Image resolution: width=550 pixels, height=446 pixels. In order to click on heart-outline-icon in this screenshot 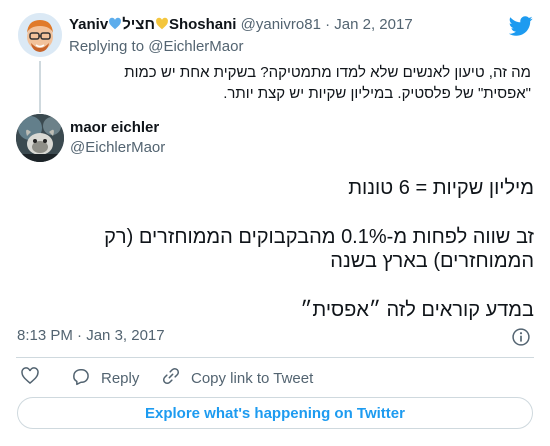, I will do `click(30, 378)`.